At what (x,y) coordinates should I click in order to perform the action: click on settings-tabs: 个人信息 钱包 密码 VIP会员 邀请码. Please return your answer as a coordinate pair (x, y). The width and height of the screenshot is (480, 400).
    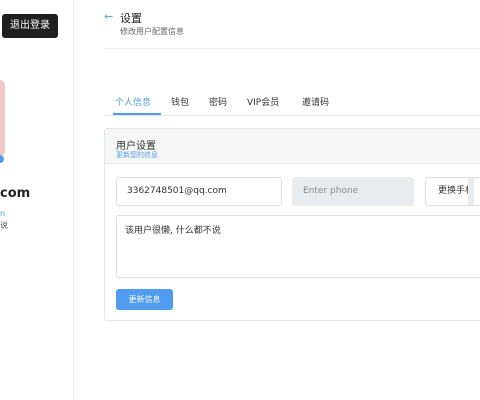
    Looking at the image, I should click on (292, 105).